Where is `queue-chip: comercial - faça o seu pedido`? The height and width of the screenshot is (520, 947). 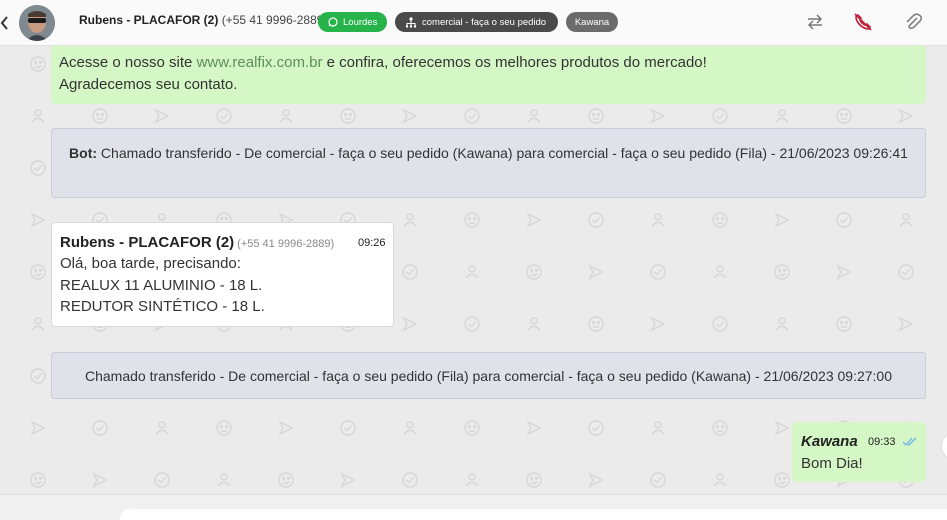 queue-chip: comercial - faça o seu pedido is located at coordinates (476, 22).